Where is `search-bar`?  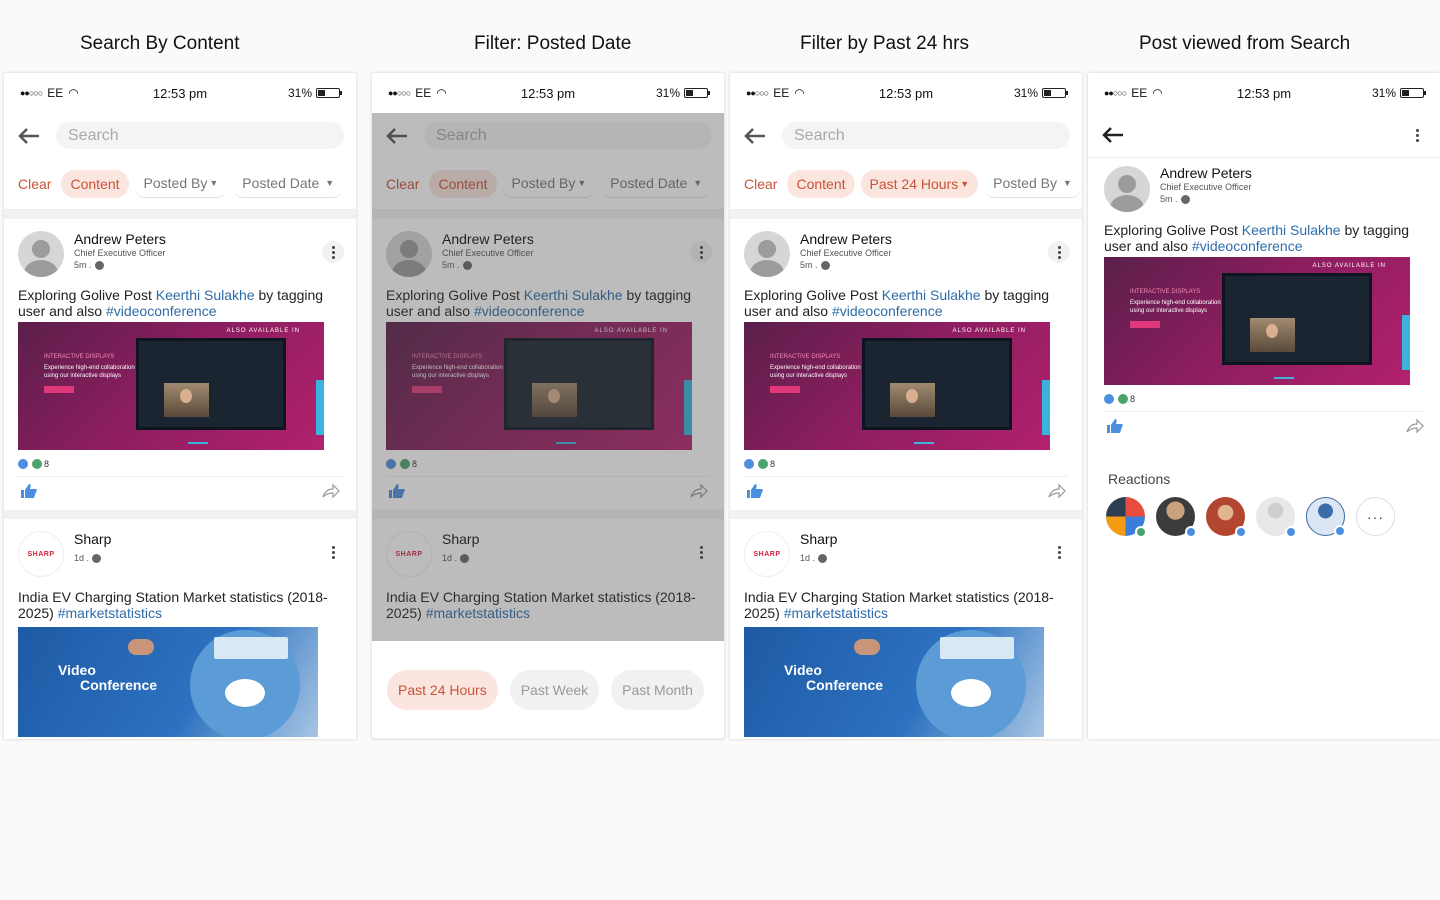 search-bar is located at coordinates (548, 135).